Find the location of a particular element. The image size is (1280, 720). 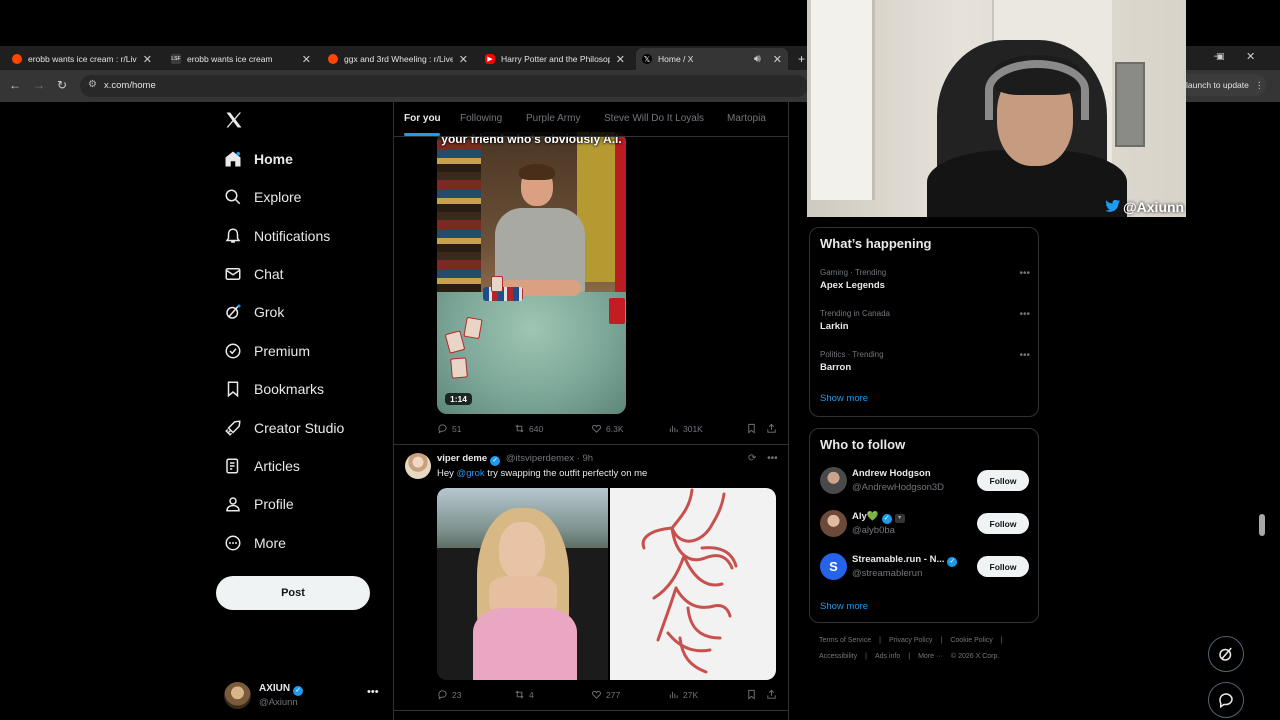

like-count: 6.3K is located at coordinates (615, 428).